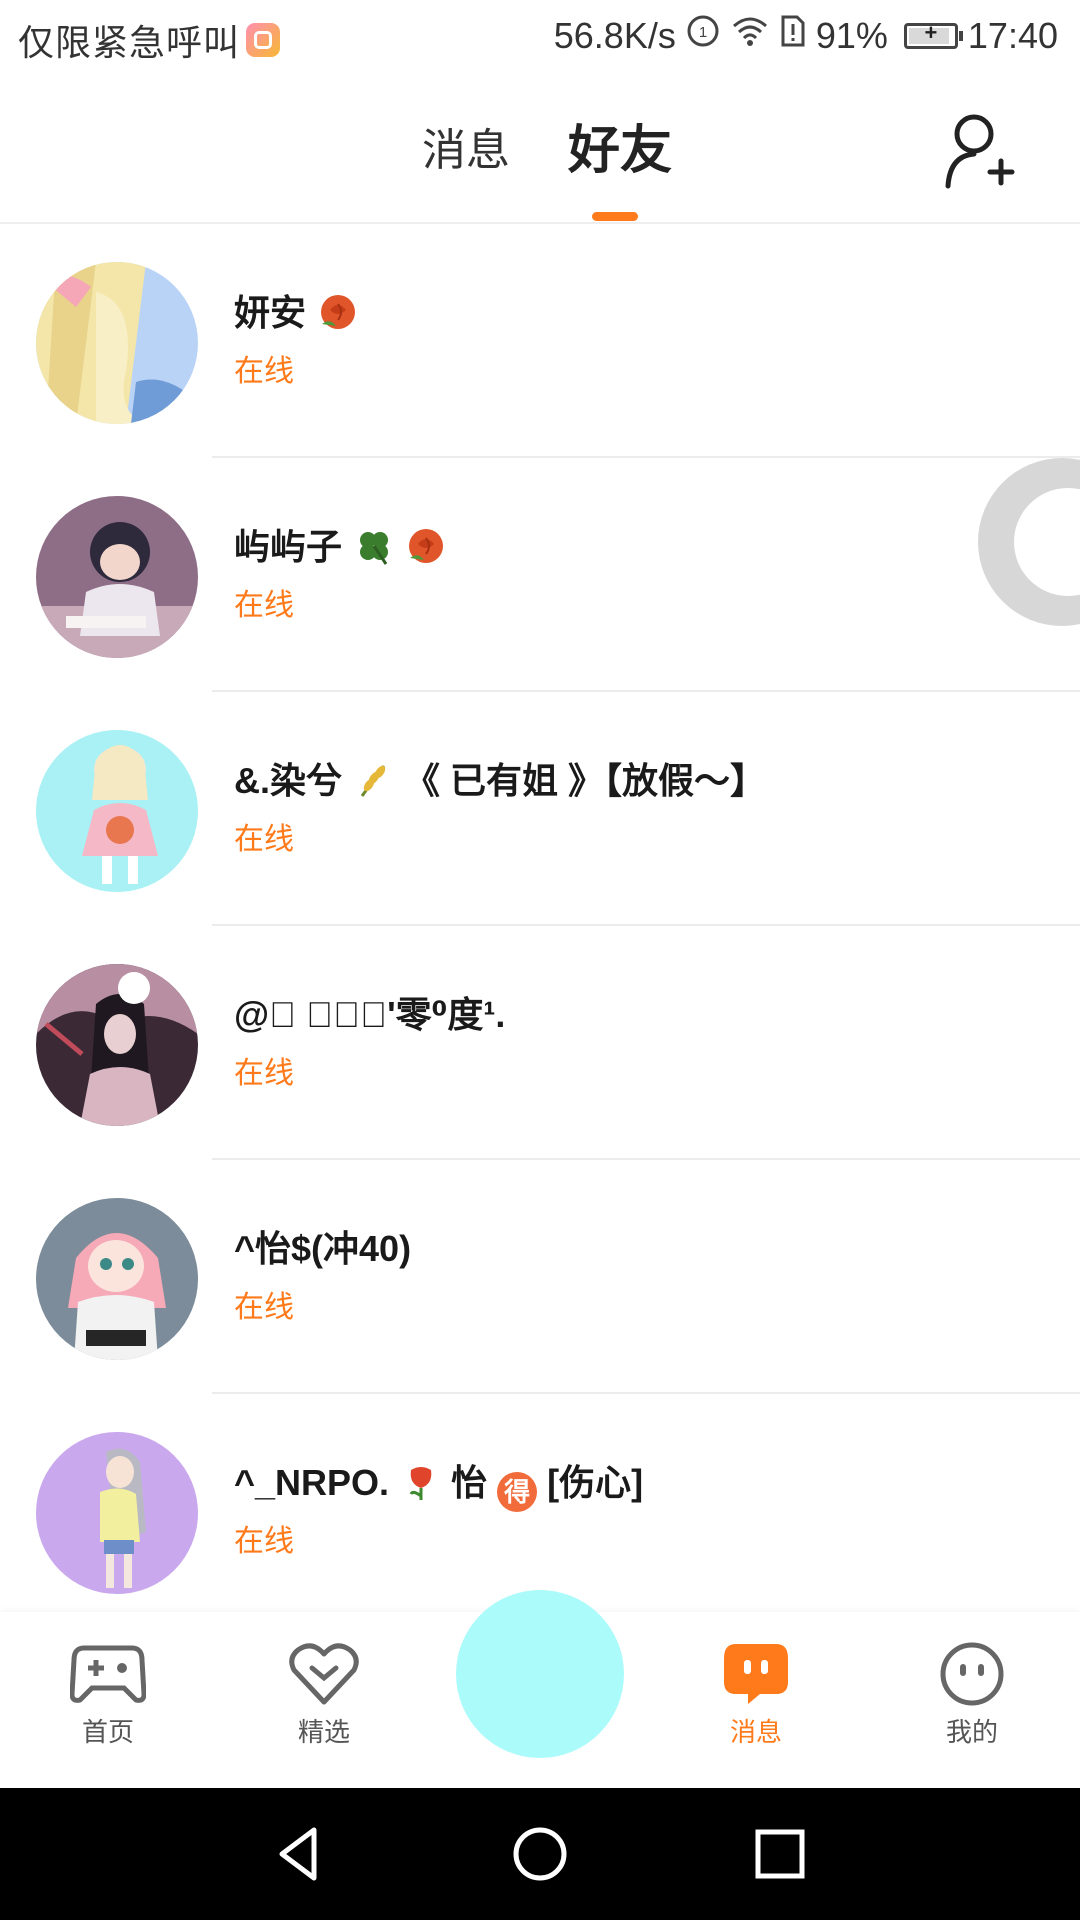 The width and height of the screenshot is (1080, 1920). I want to click on friend-name-text: 屿屿子, so click(288, 546).